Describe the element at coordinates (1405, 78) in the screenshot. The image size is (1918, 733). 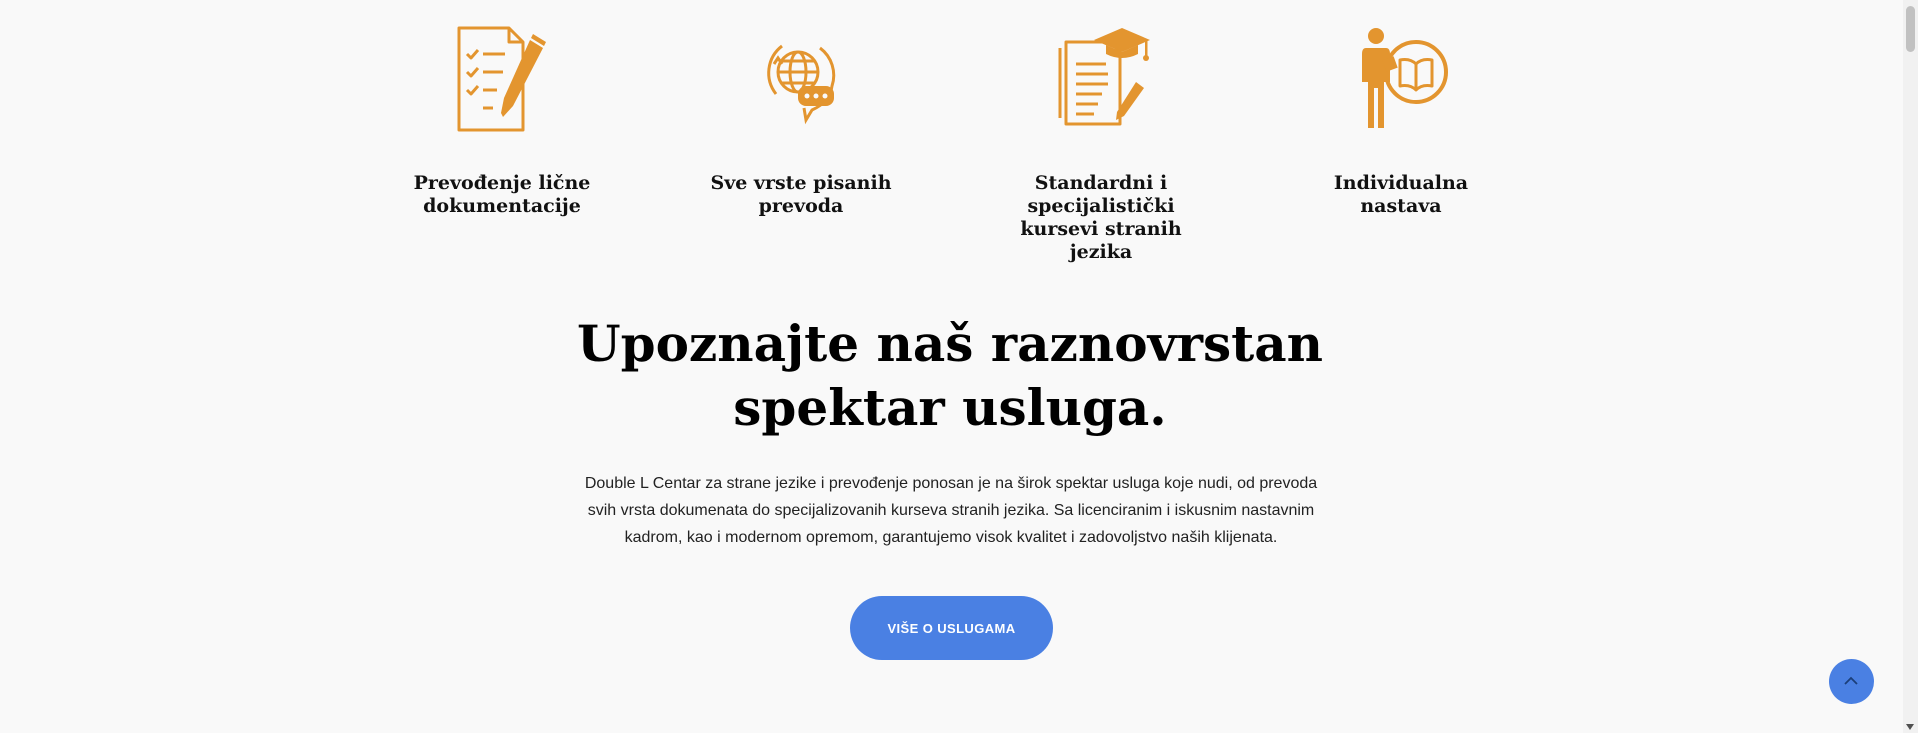
I see `person-book-icon` at that location.